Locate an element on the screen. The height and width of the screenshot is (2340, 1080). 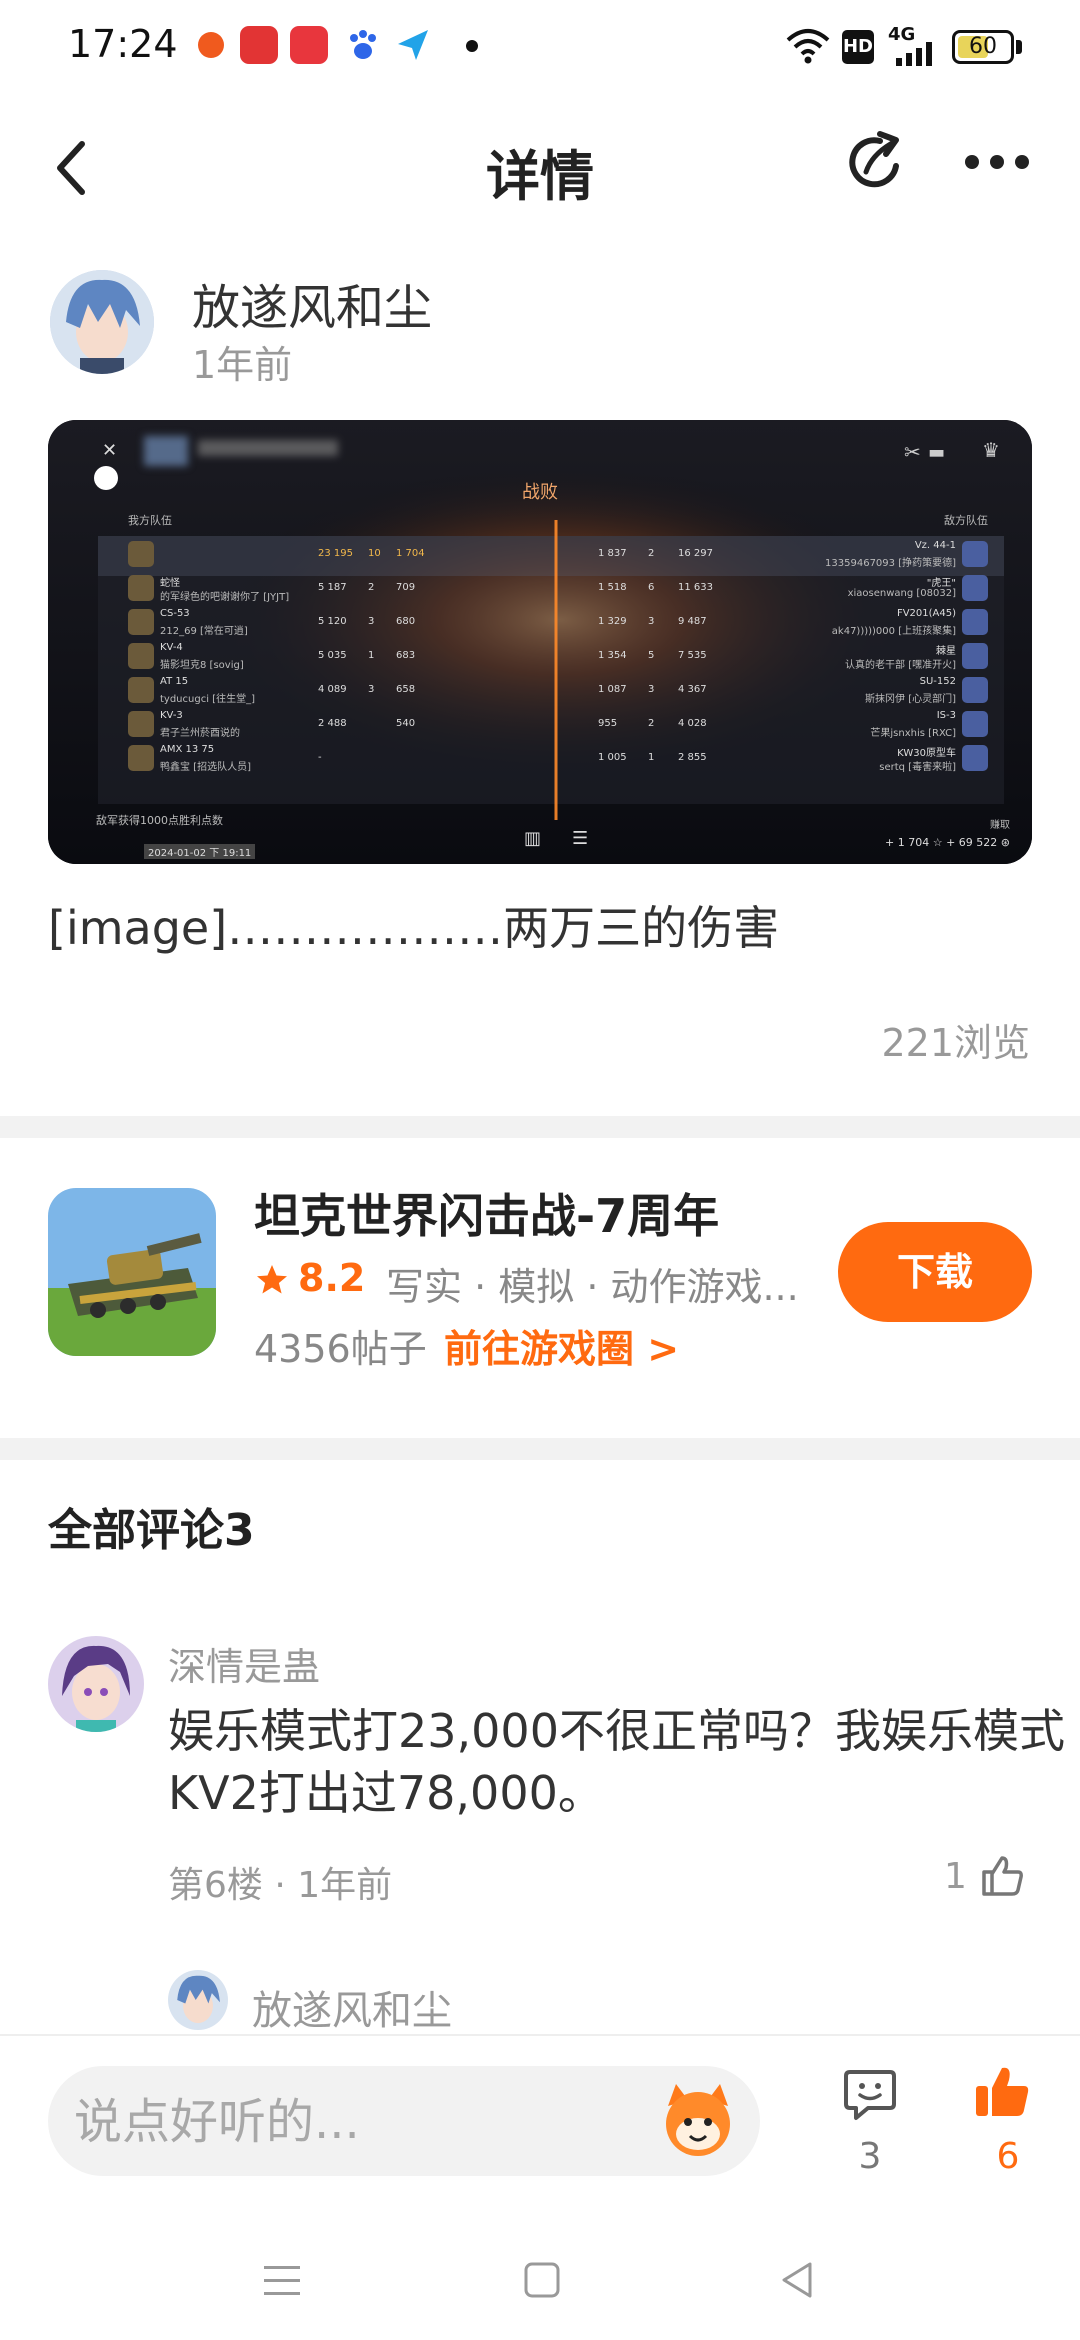
battle-player-row: KW30原型车 sertq [毒害来啦] 1 005 1 2 855 is located at coordinates (778, 759).